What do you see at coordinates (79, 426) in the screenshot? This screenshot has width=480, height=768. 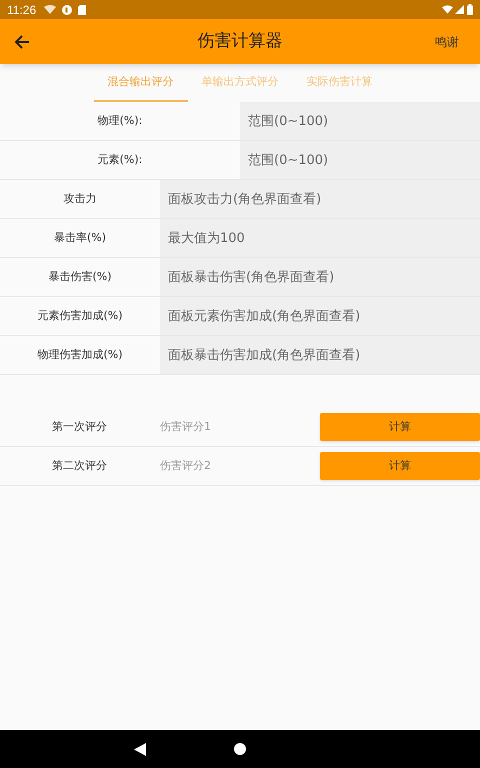 I see `score-label: 第一次评分` at bounding box center [79, 426].